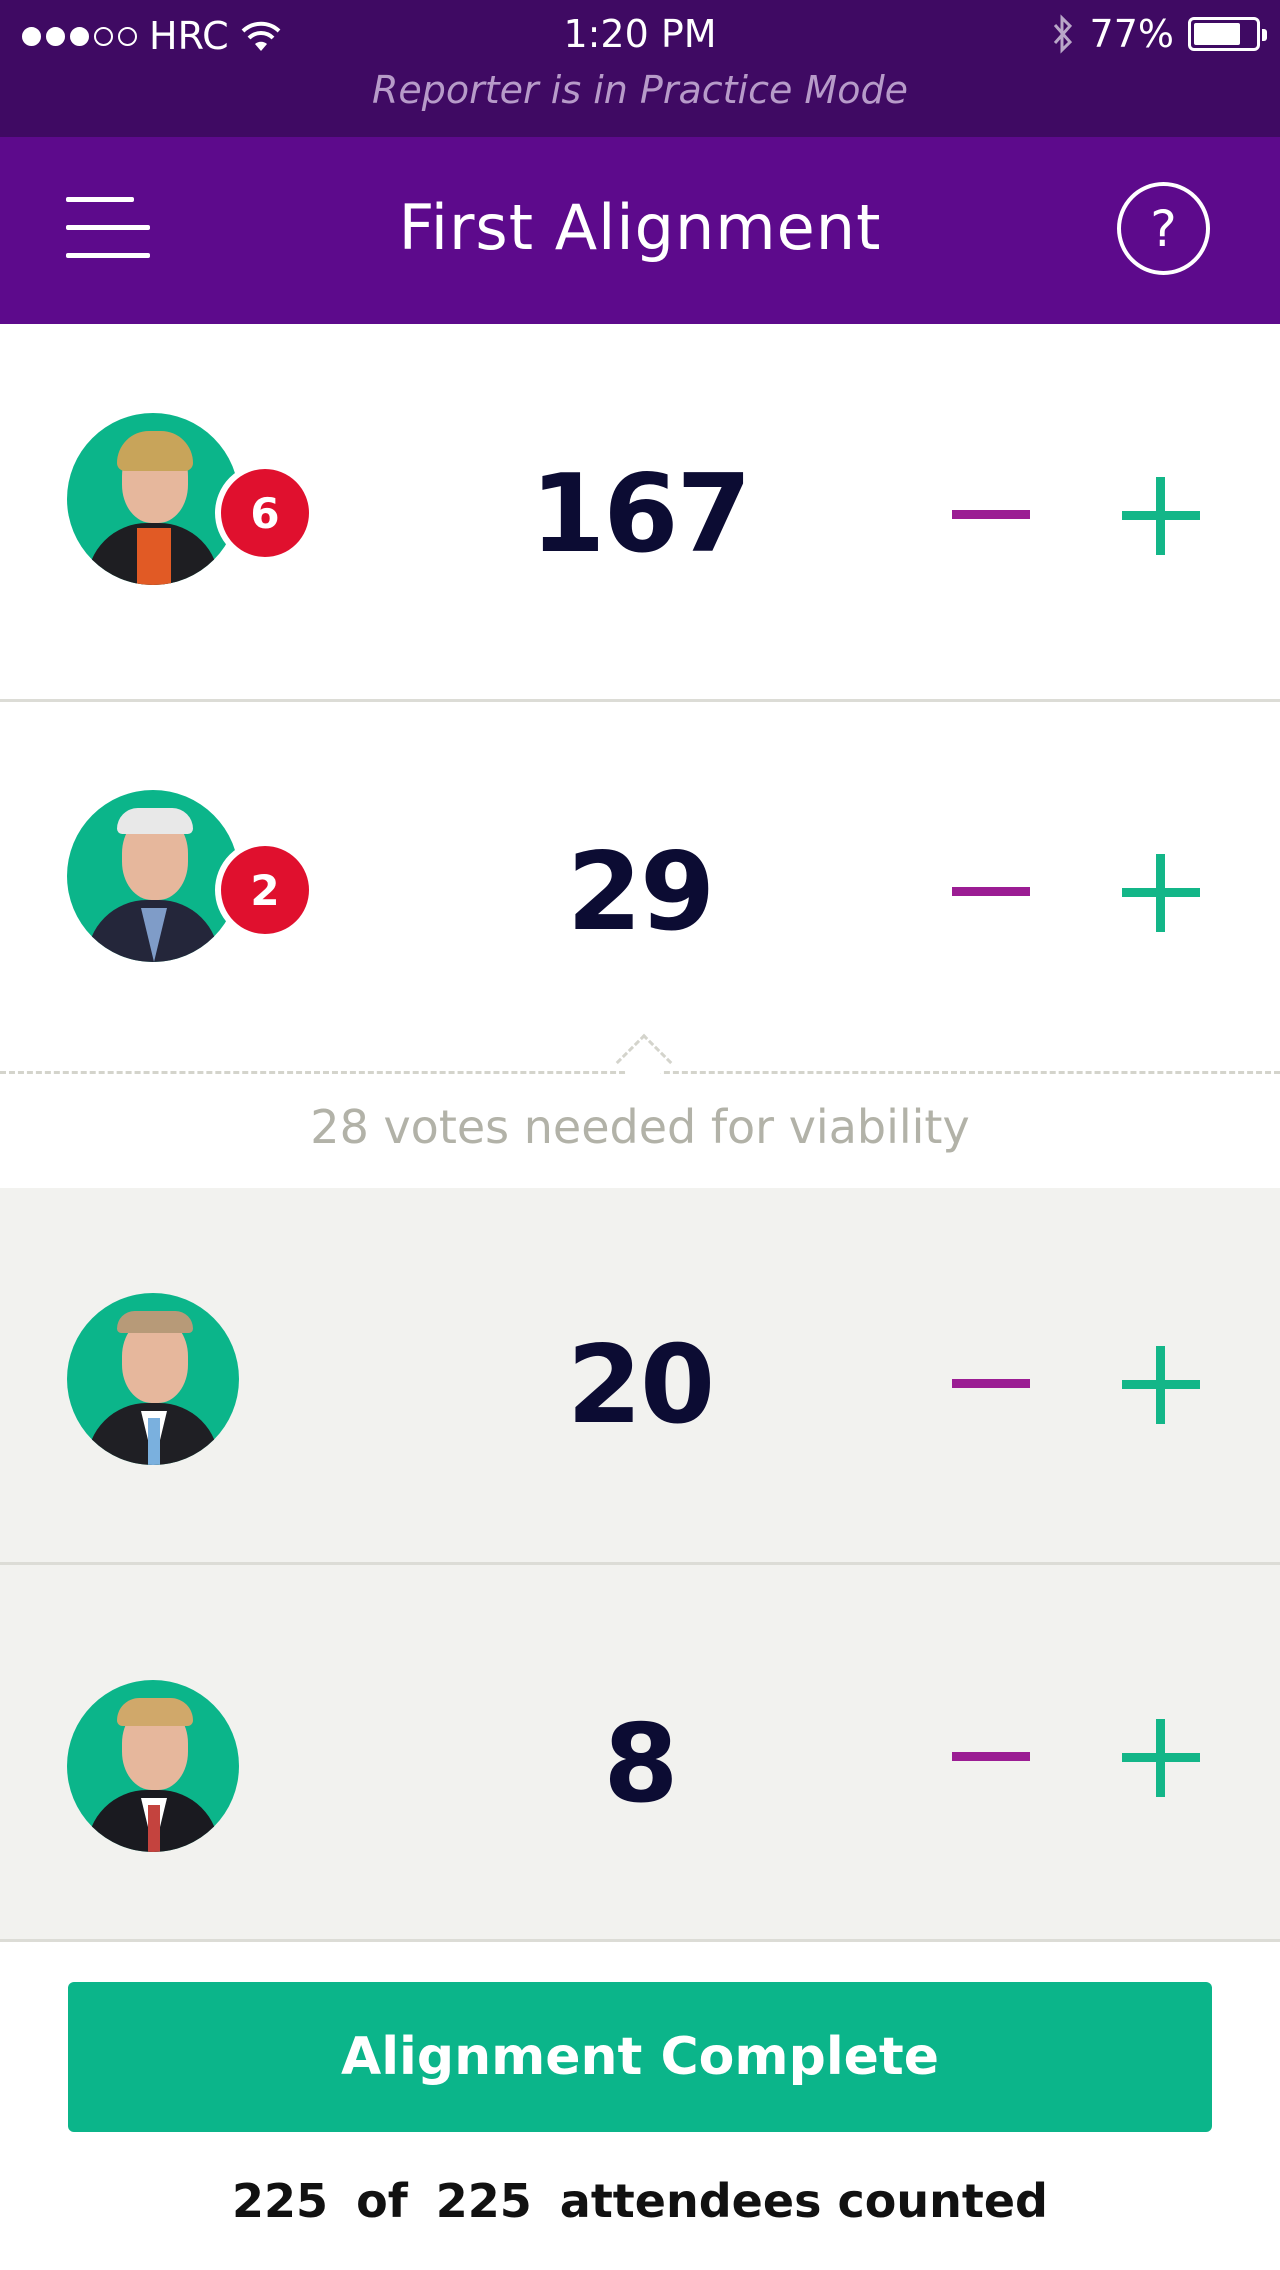 Image resolution: width=1280 pixels, height=2270 pixels. I want to click on viability-label: 28 votes needed for viability, so click(640, 1127).